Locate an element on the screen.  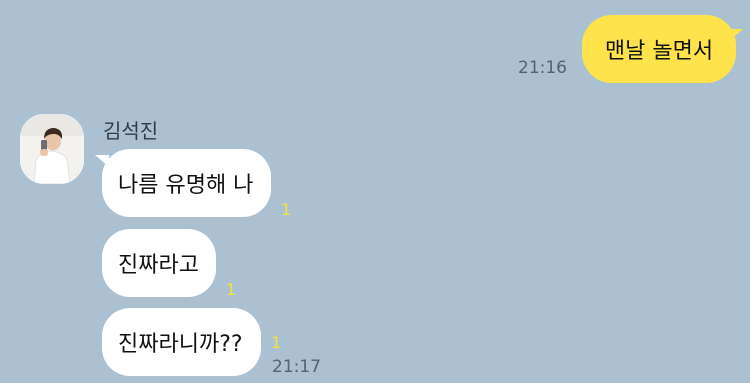
incoming-message-bubble: 진짜라고 is located at coordinates (159, 263).